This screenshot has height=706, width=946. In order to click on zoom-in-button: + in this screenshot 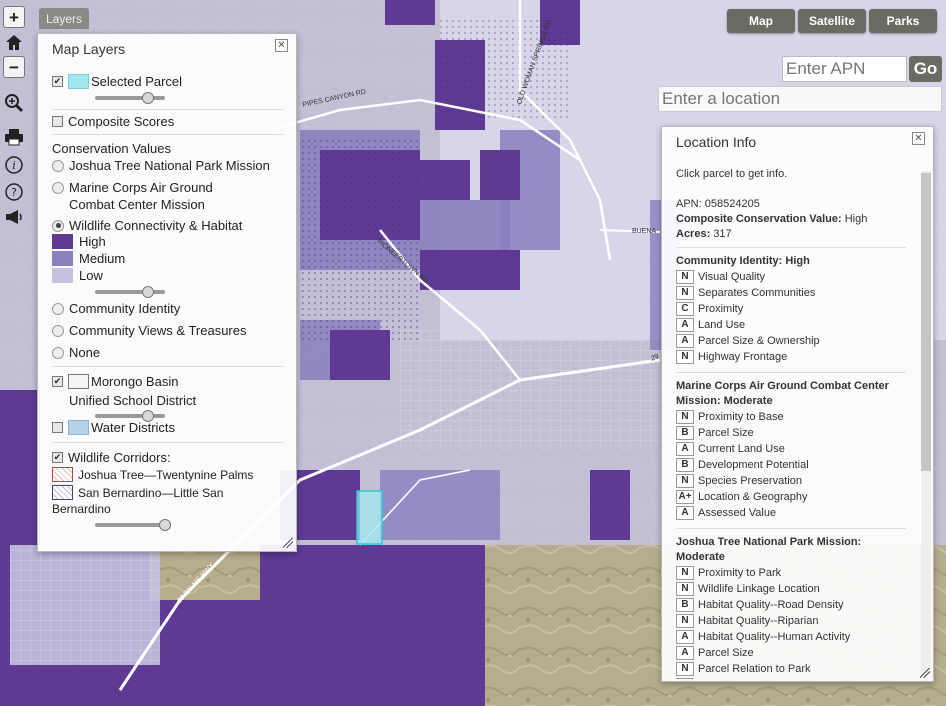, I will do `click(14, 17)`.